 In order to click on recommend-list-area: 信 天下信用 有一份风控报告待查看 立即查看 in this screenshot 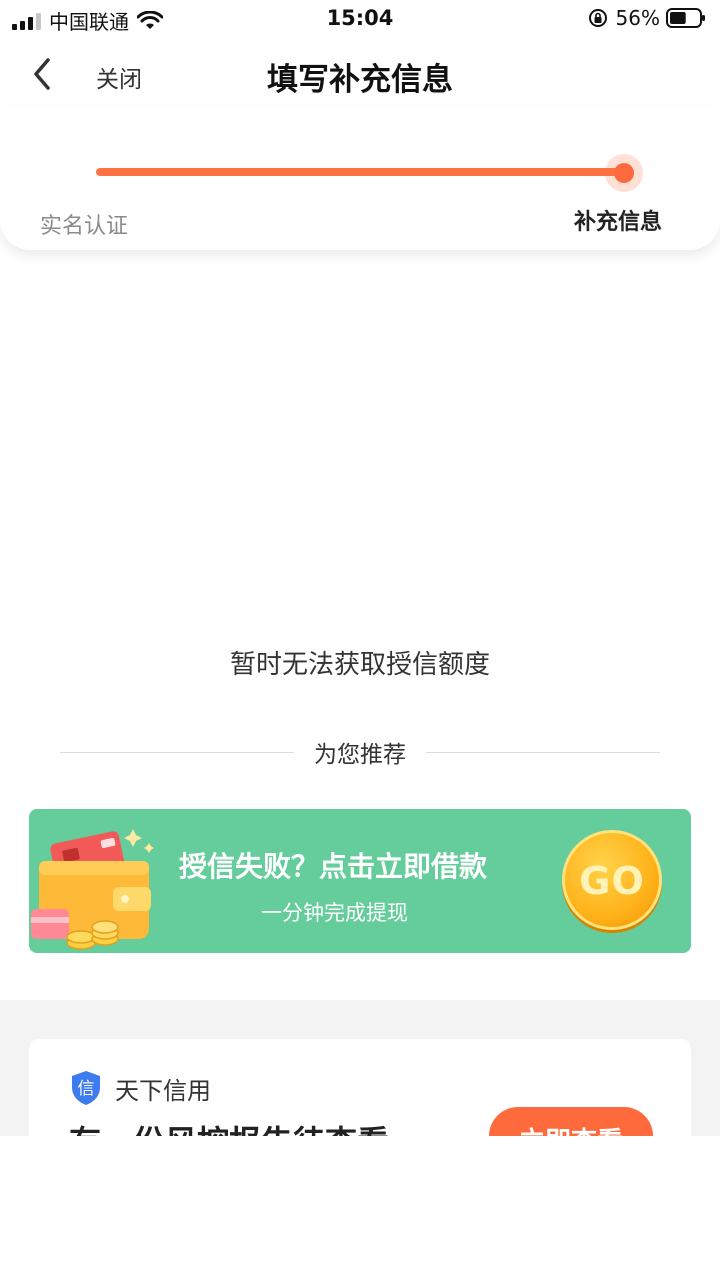, I will do `click(360, 1068)`.